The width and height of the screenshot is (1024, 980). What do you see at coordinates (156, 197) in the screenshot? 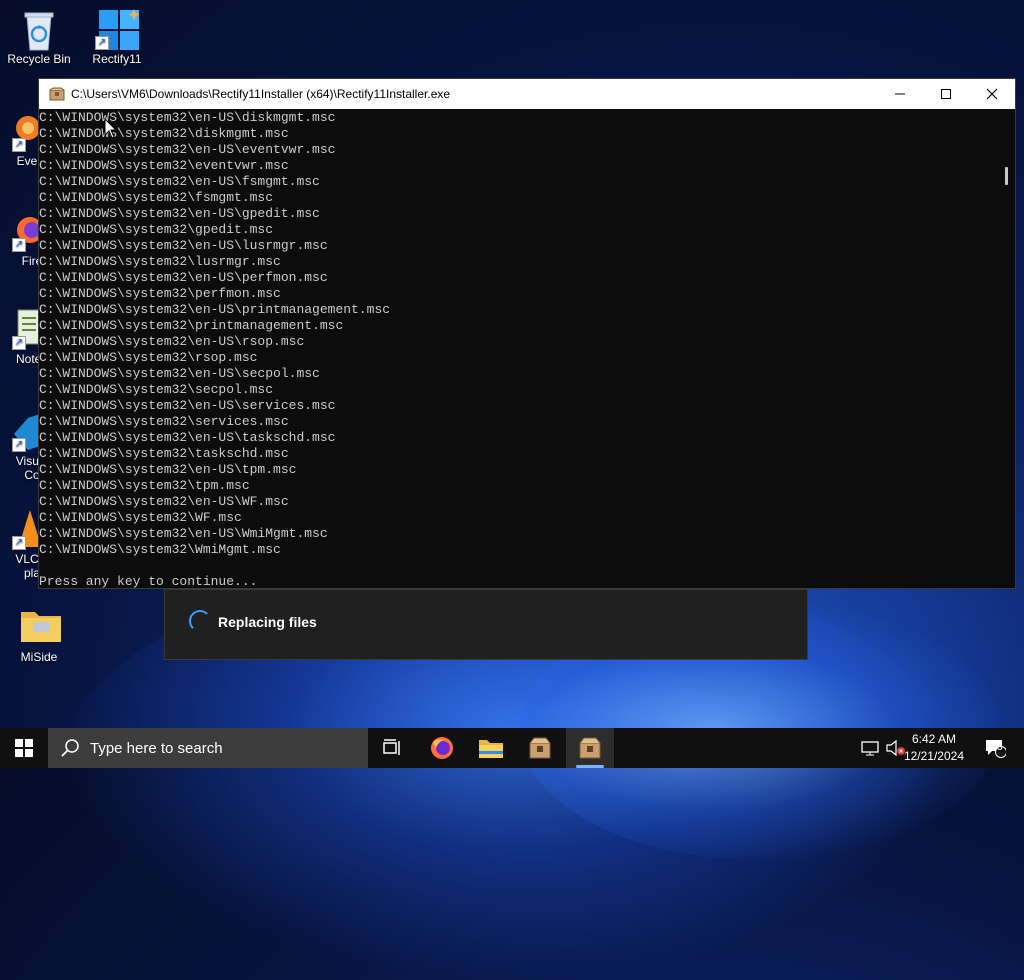
I see `console-line: C:\WINDOWS\system32\fsmgmt.msc` at bounding box center [156, 197].